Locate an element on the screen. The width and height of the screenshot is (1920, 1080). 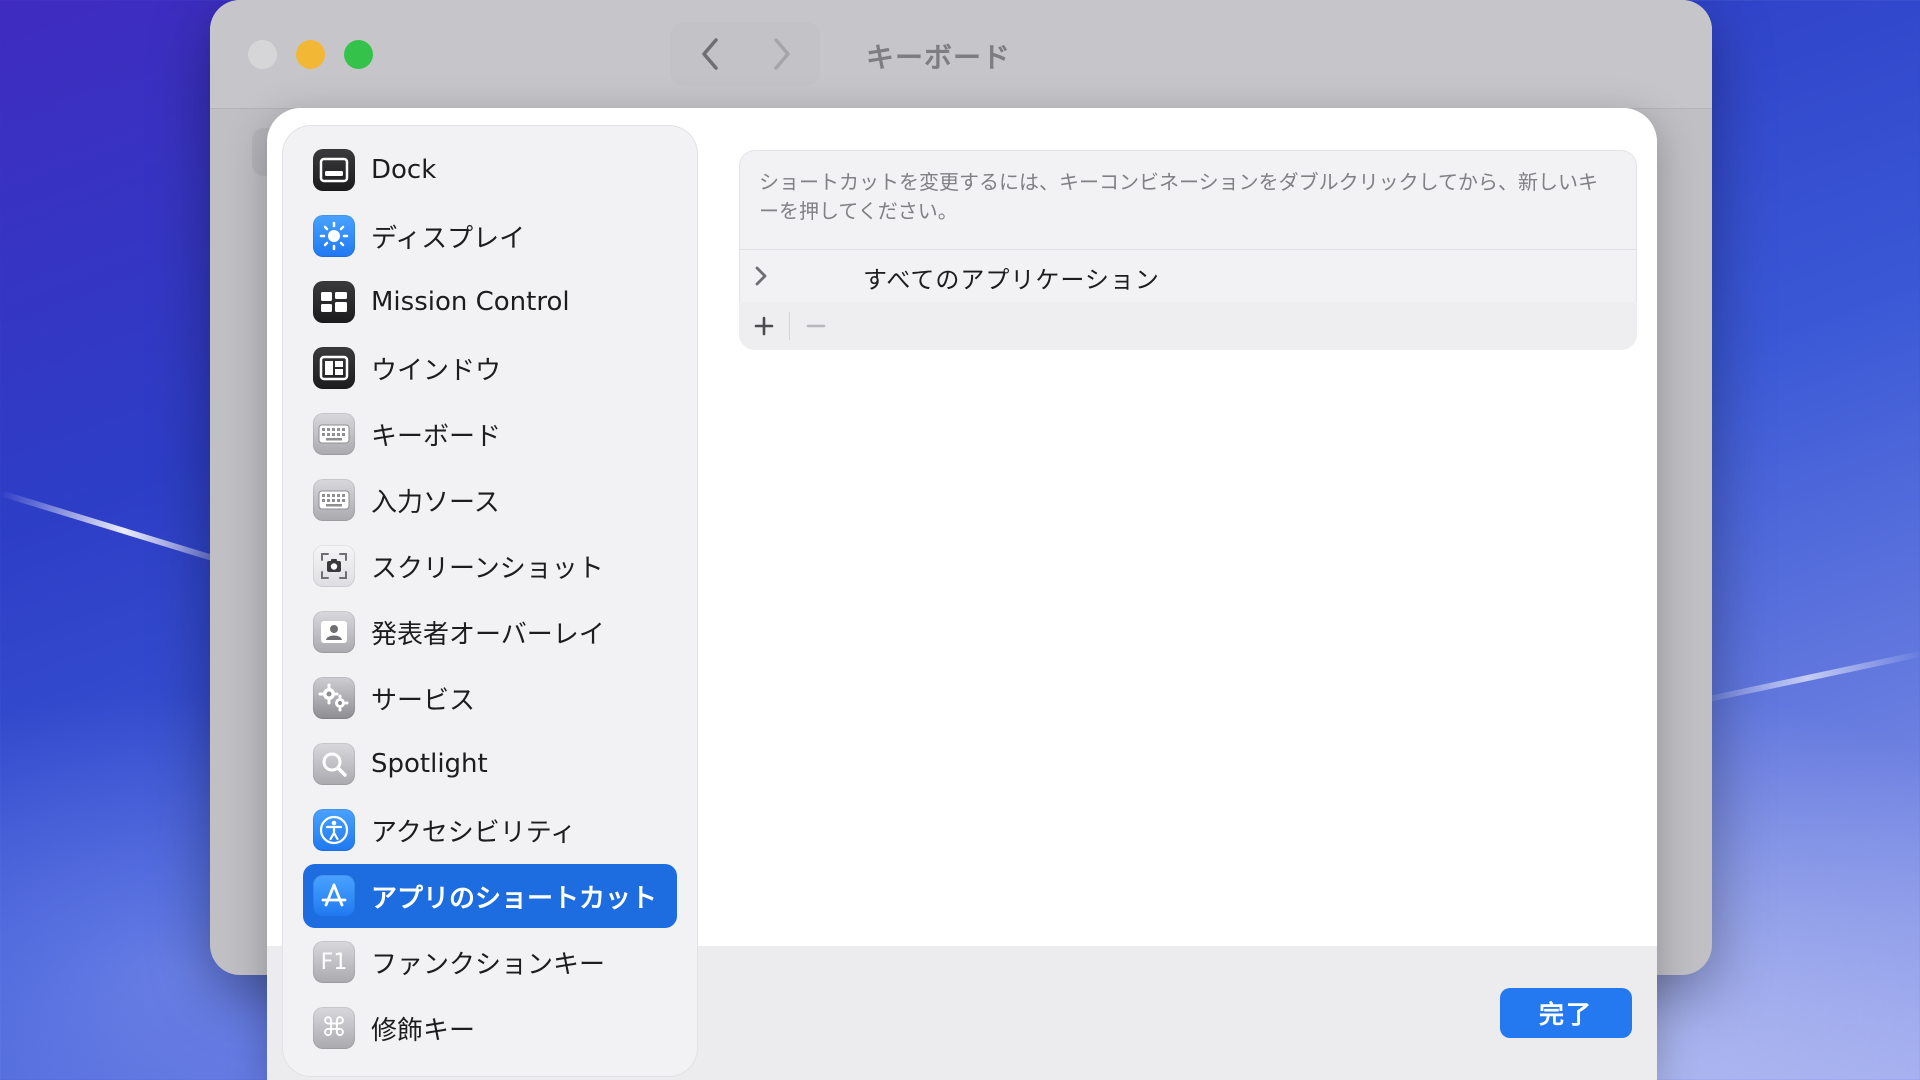
back-button is located at coordinates (710, 54).